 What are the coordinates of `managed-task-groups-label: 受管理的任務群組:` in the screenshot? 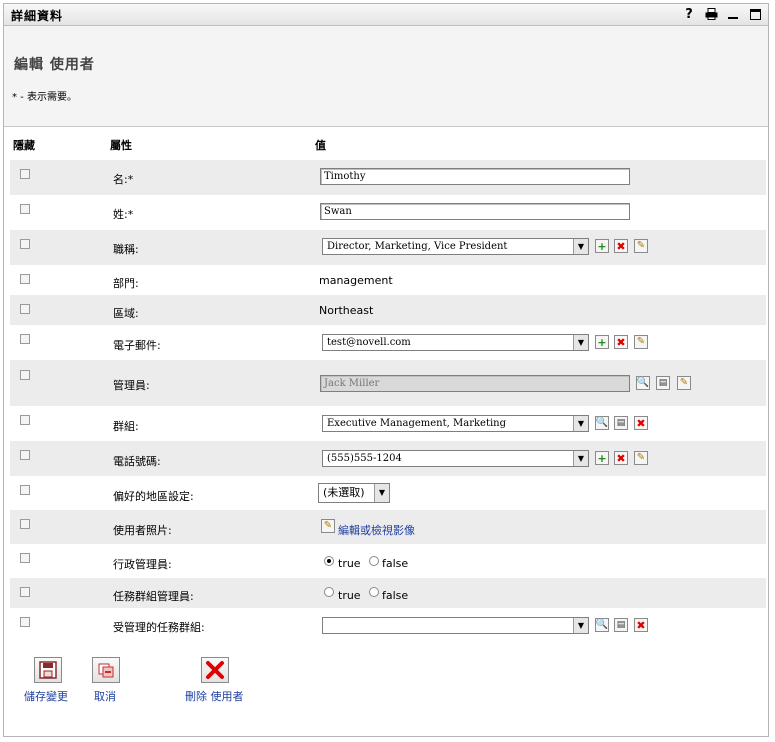 It's located at (159, 627).